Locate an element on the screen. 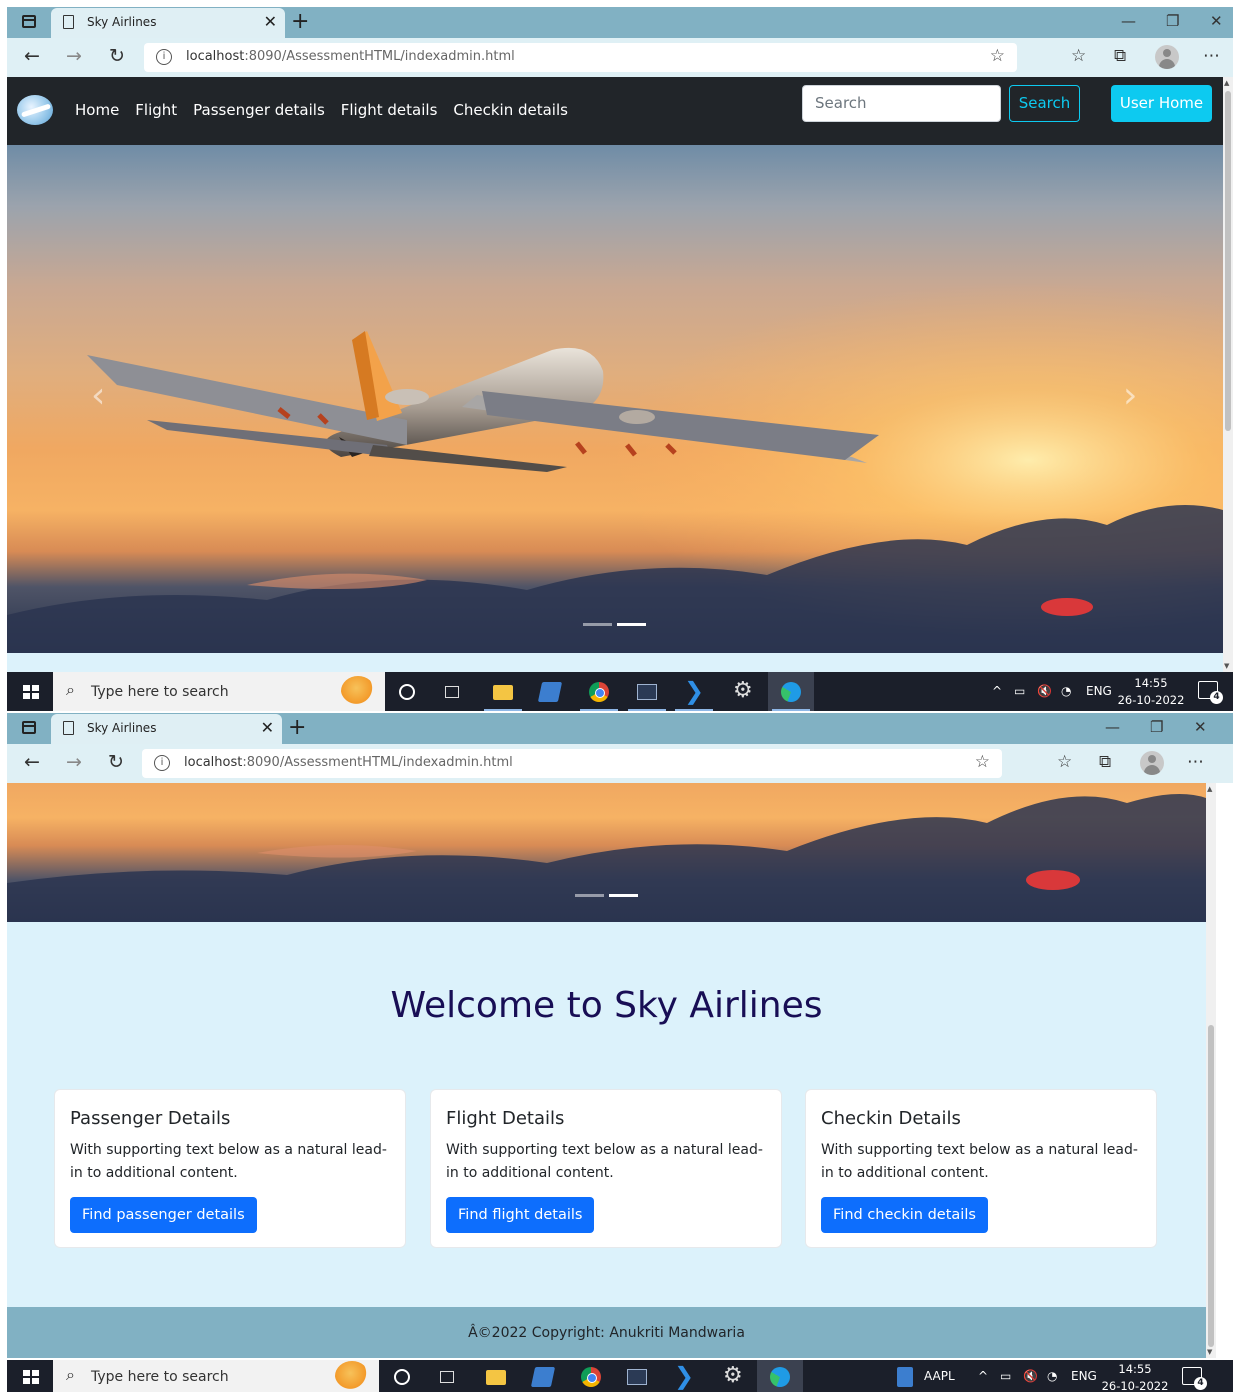  nav-passenger-details: Passenger details is located at coordinates (259, 110).